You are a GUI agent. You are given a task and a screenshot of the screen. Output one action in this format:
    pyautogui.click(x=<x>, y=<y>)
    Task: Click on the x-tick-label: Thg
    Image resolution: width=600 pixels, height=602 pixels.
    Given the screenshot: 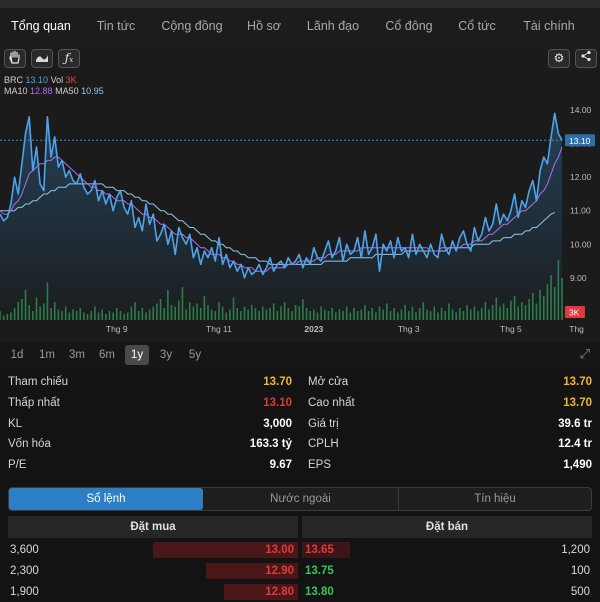 What is the action you would take?
    pyautogui.click(x=576, y=329)
    